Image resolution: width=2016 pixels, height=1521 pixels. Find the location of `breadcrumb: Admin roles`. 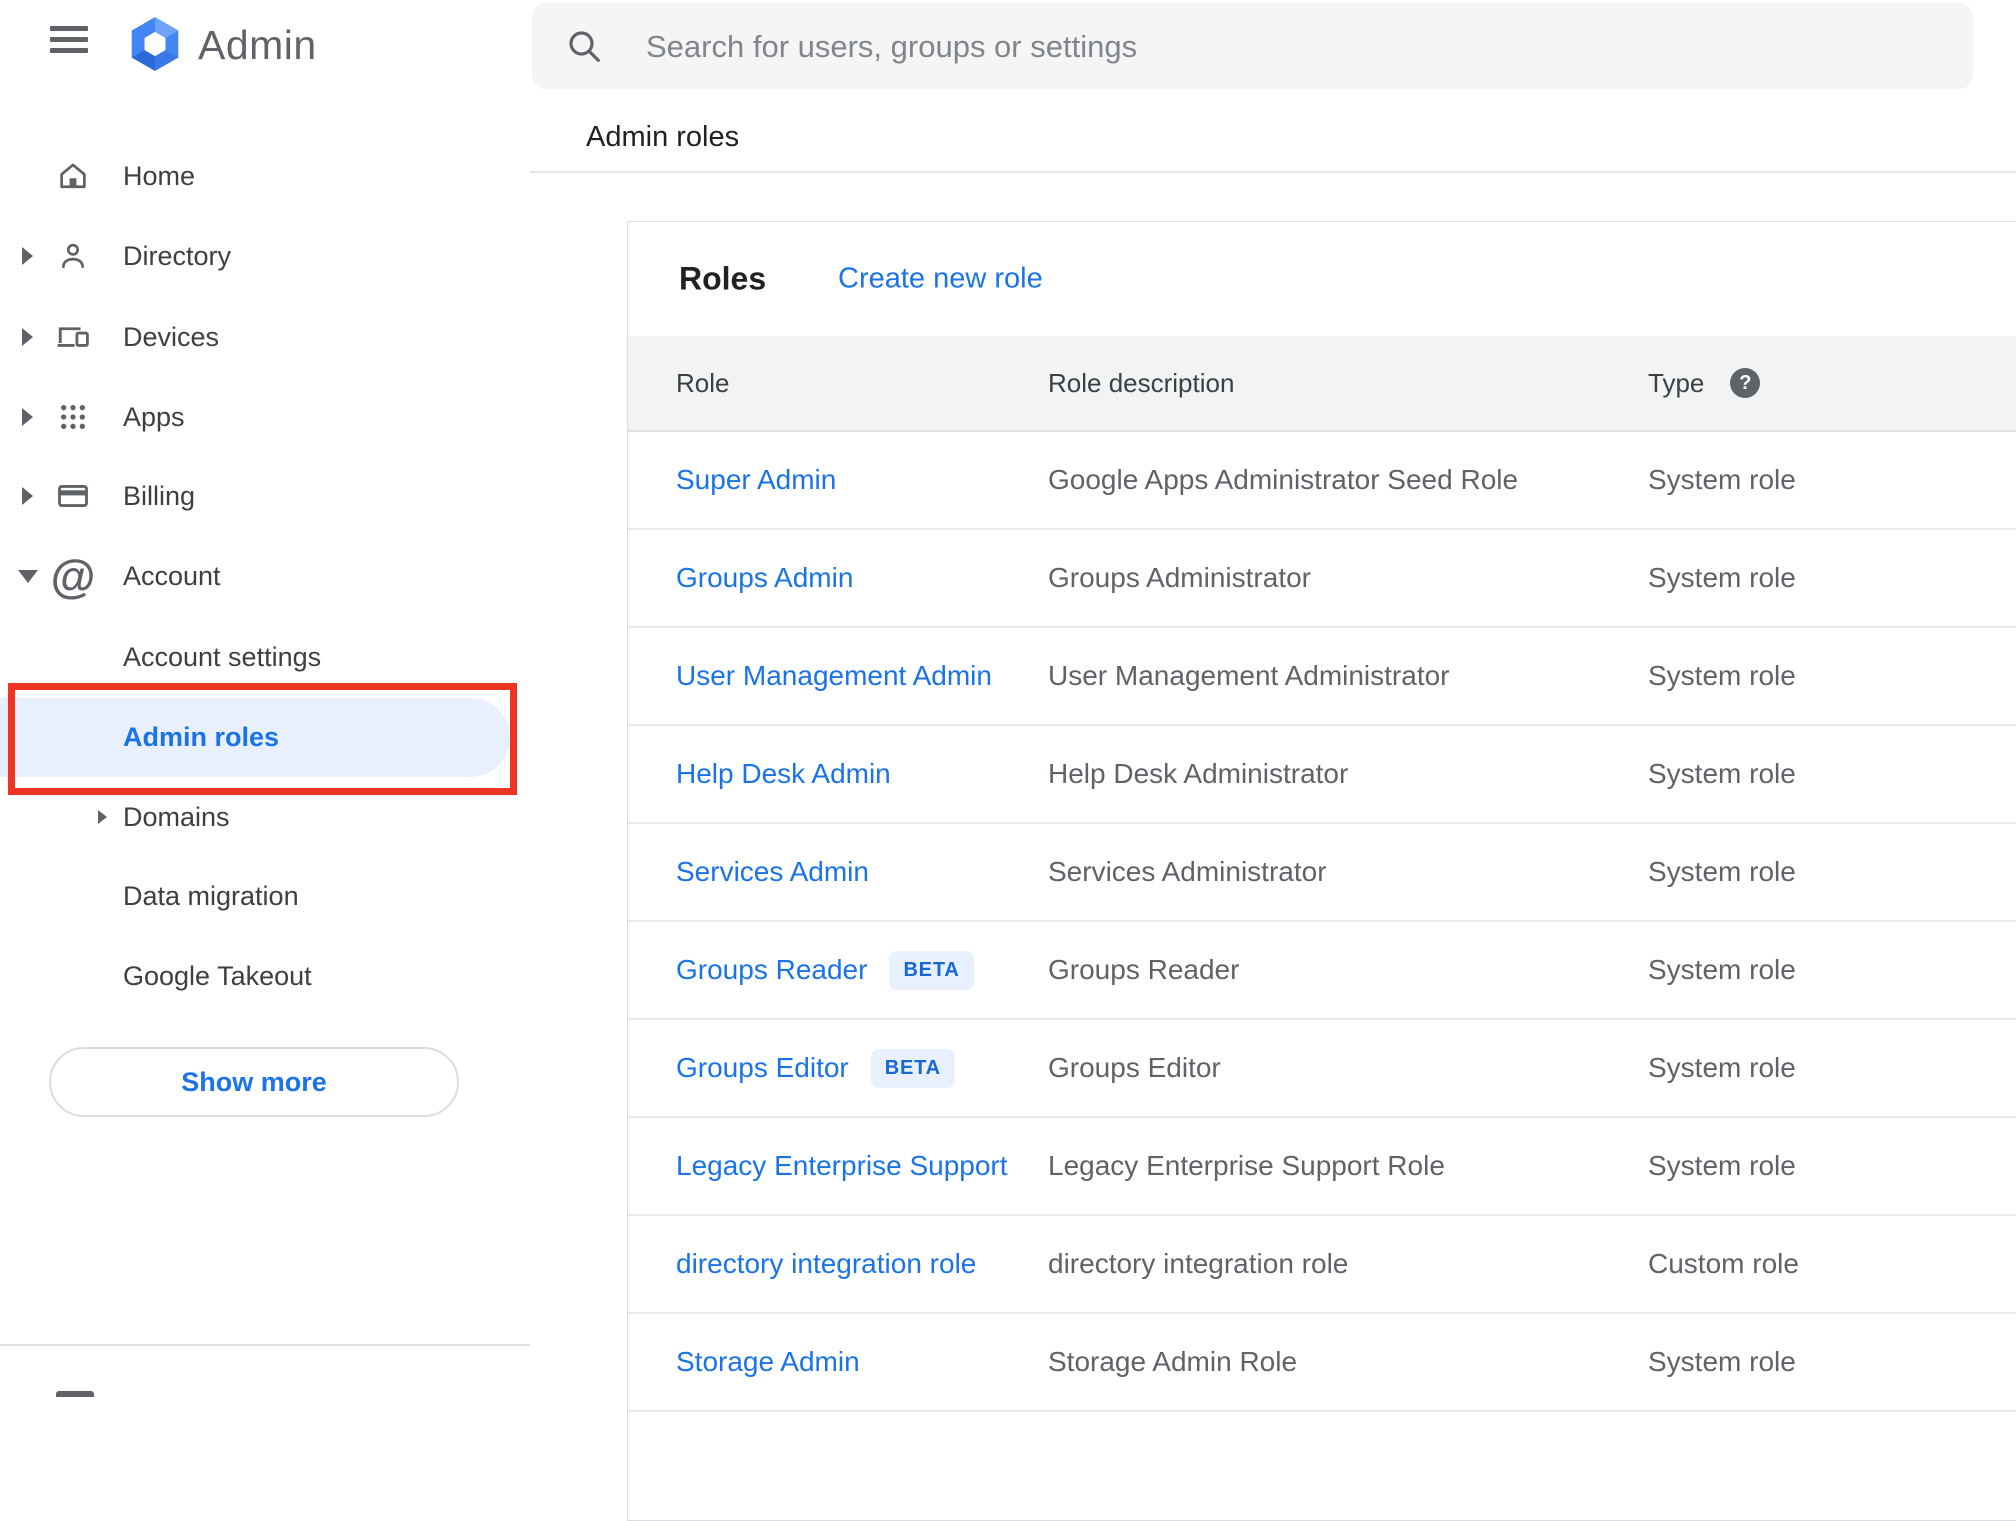

breadcrumb: Admin roles is located at coordinates (663, 137).